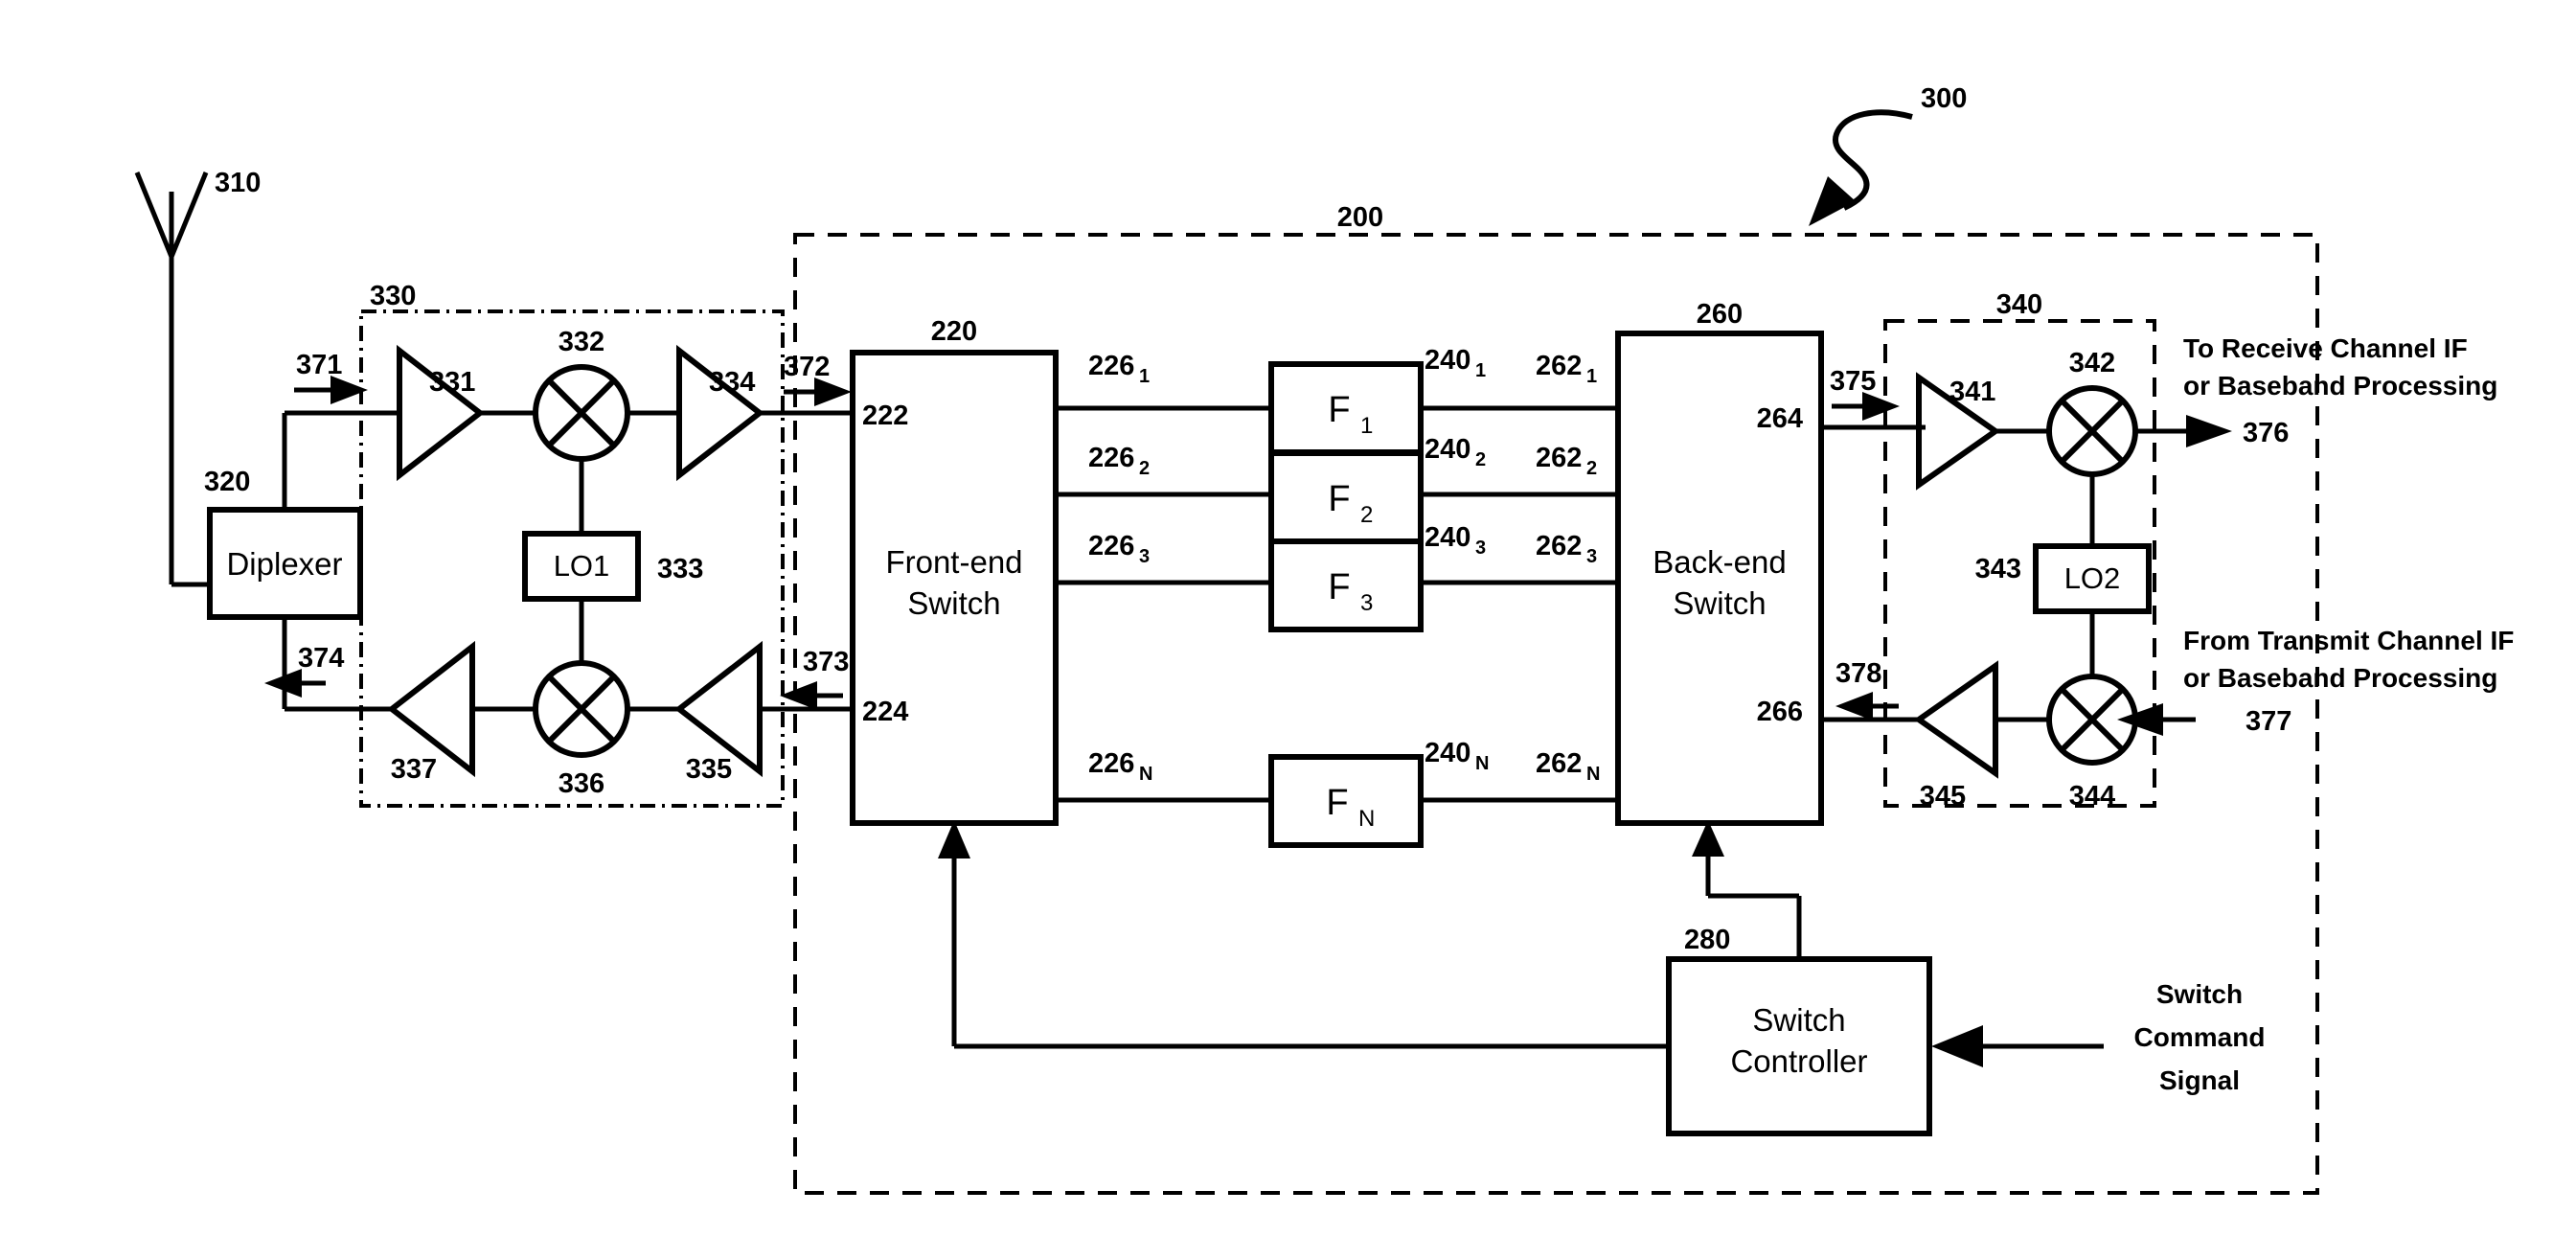 The width and height of the screenshot is (2576, 1236). I want to click on filter-1-output-ref-sub: 1, so click(1480, 370).